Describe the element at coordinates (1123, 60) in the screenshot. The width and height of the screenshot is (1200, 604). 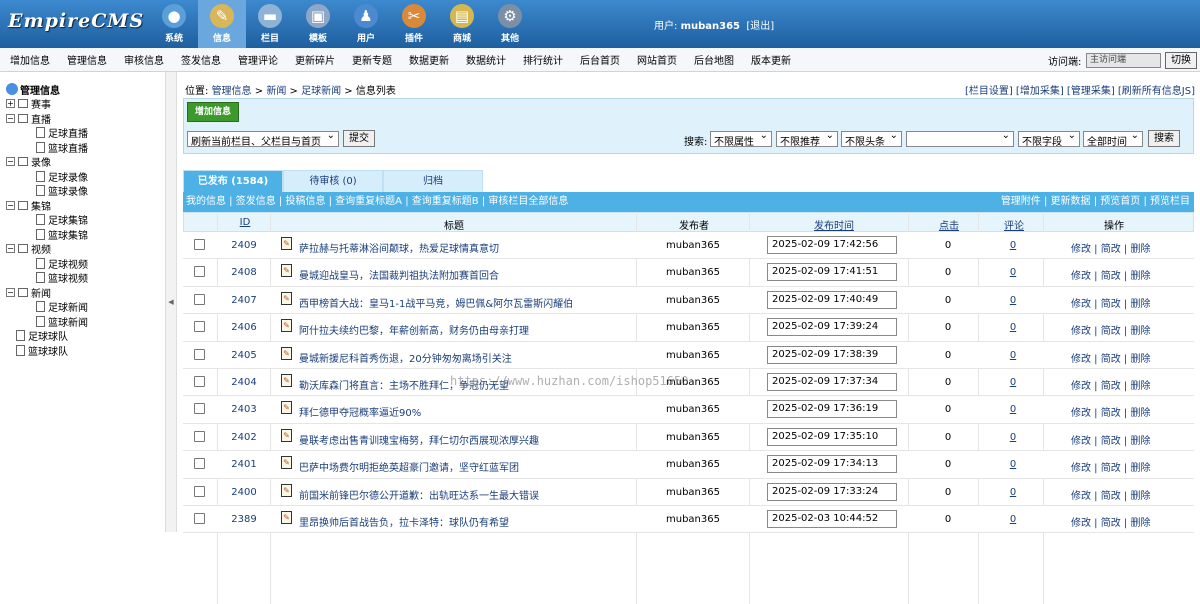
I see `visit-select: 主访问端` at that location.